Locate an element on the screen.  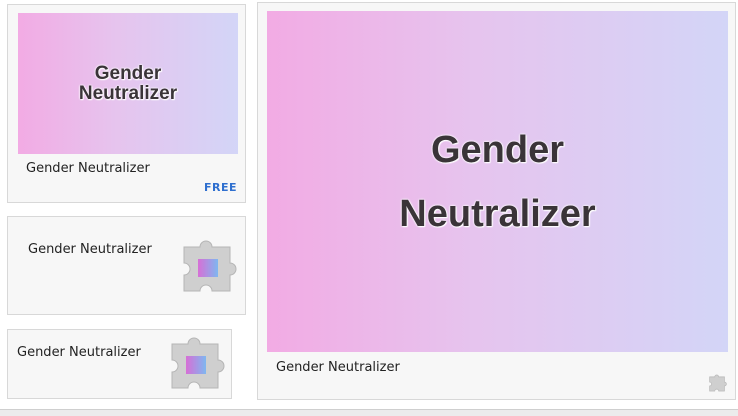
large-tile-name: Gender Neutralizer is located at coordinates (88, 168).